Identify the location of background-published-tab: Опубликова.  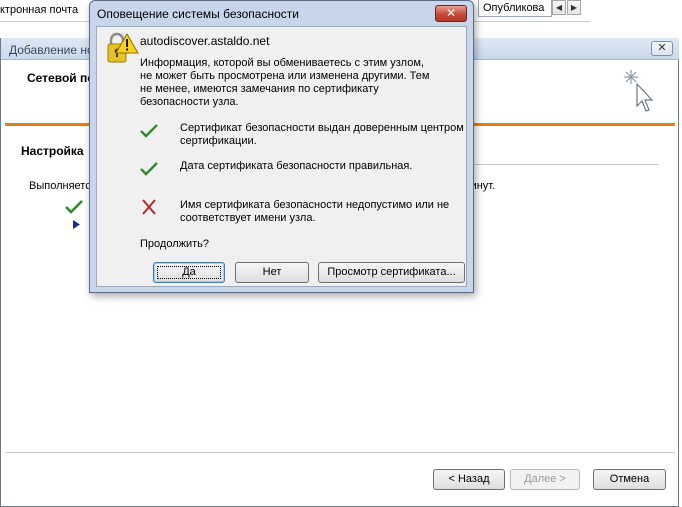
(515, 8).